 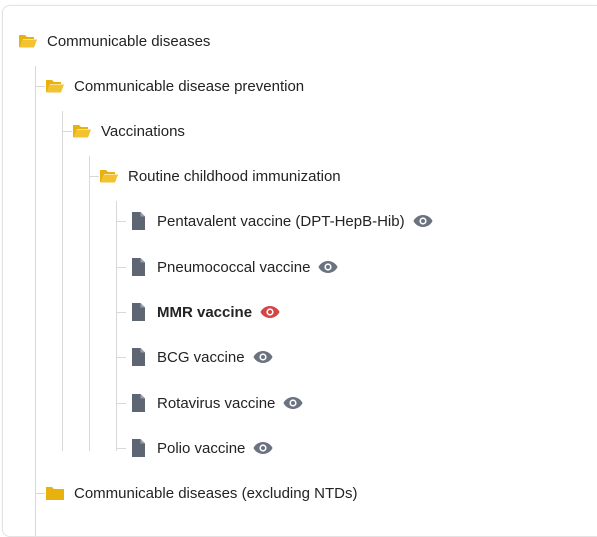 I want to click on tree-node-label: Vaccinations, so click(x=143, y=131).